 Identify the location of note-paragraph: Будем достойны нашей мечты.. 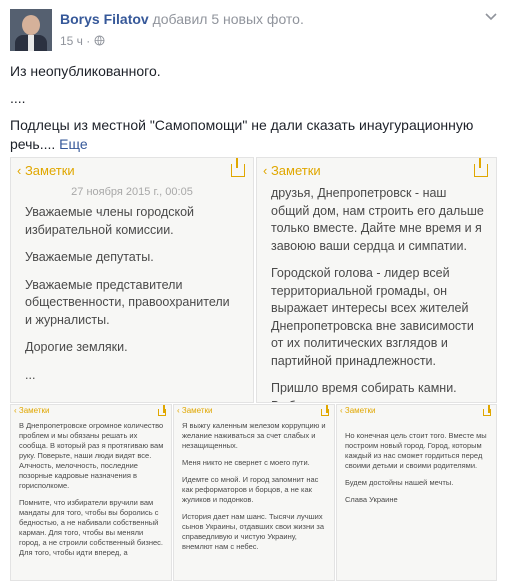
(399, 482).